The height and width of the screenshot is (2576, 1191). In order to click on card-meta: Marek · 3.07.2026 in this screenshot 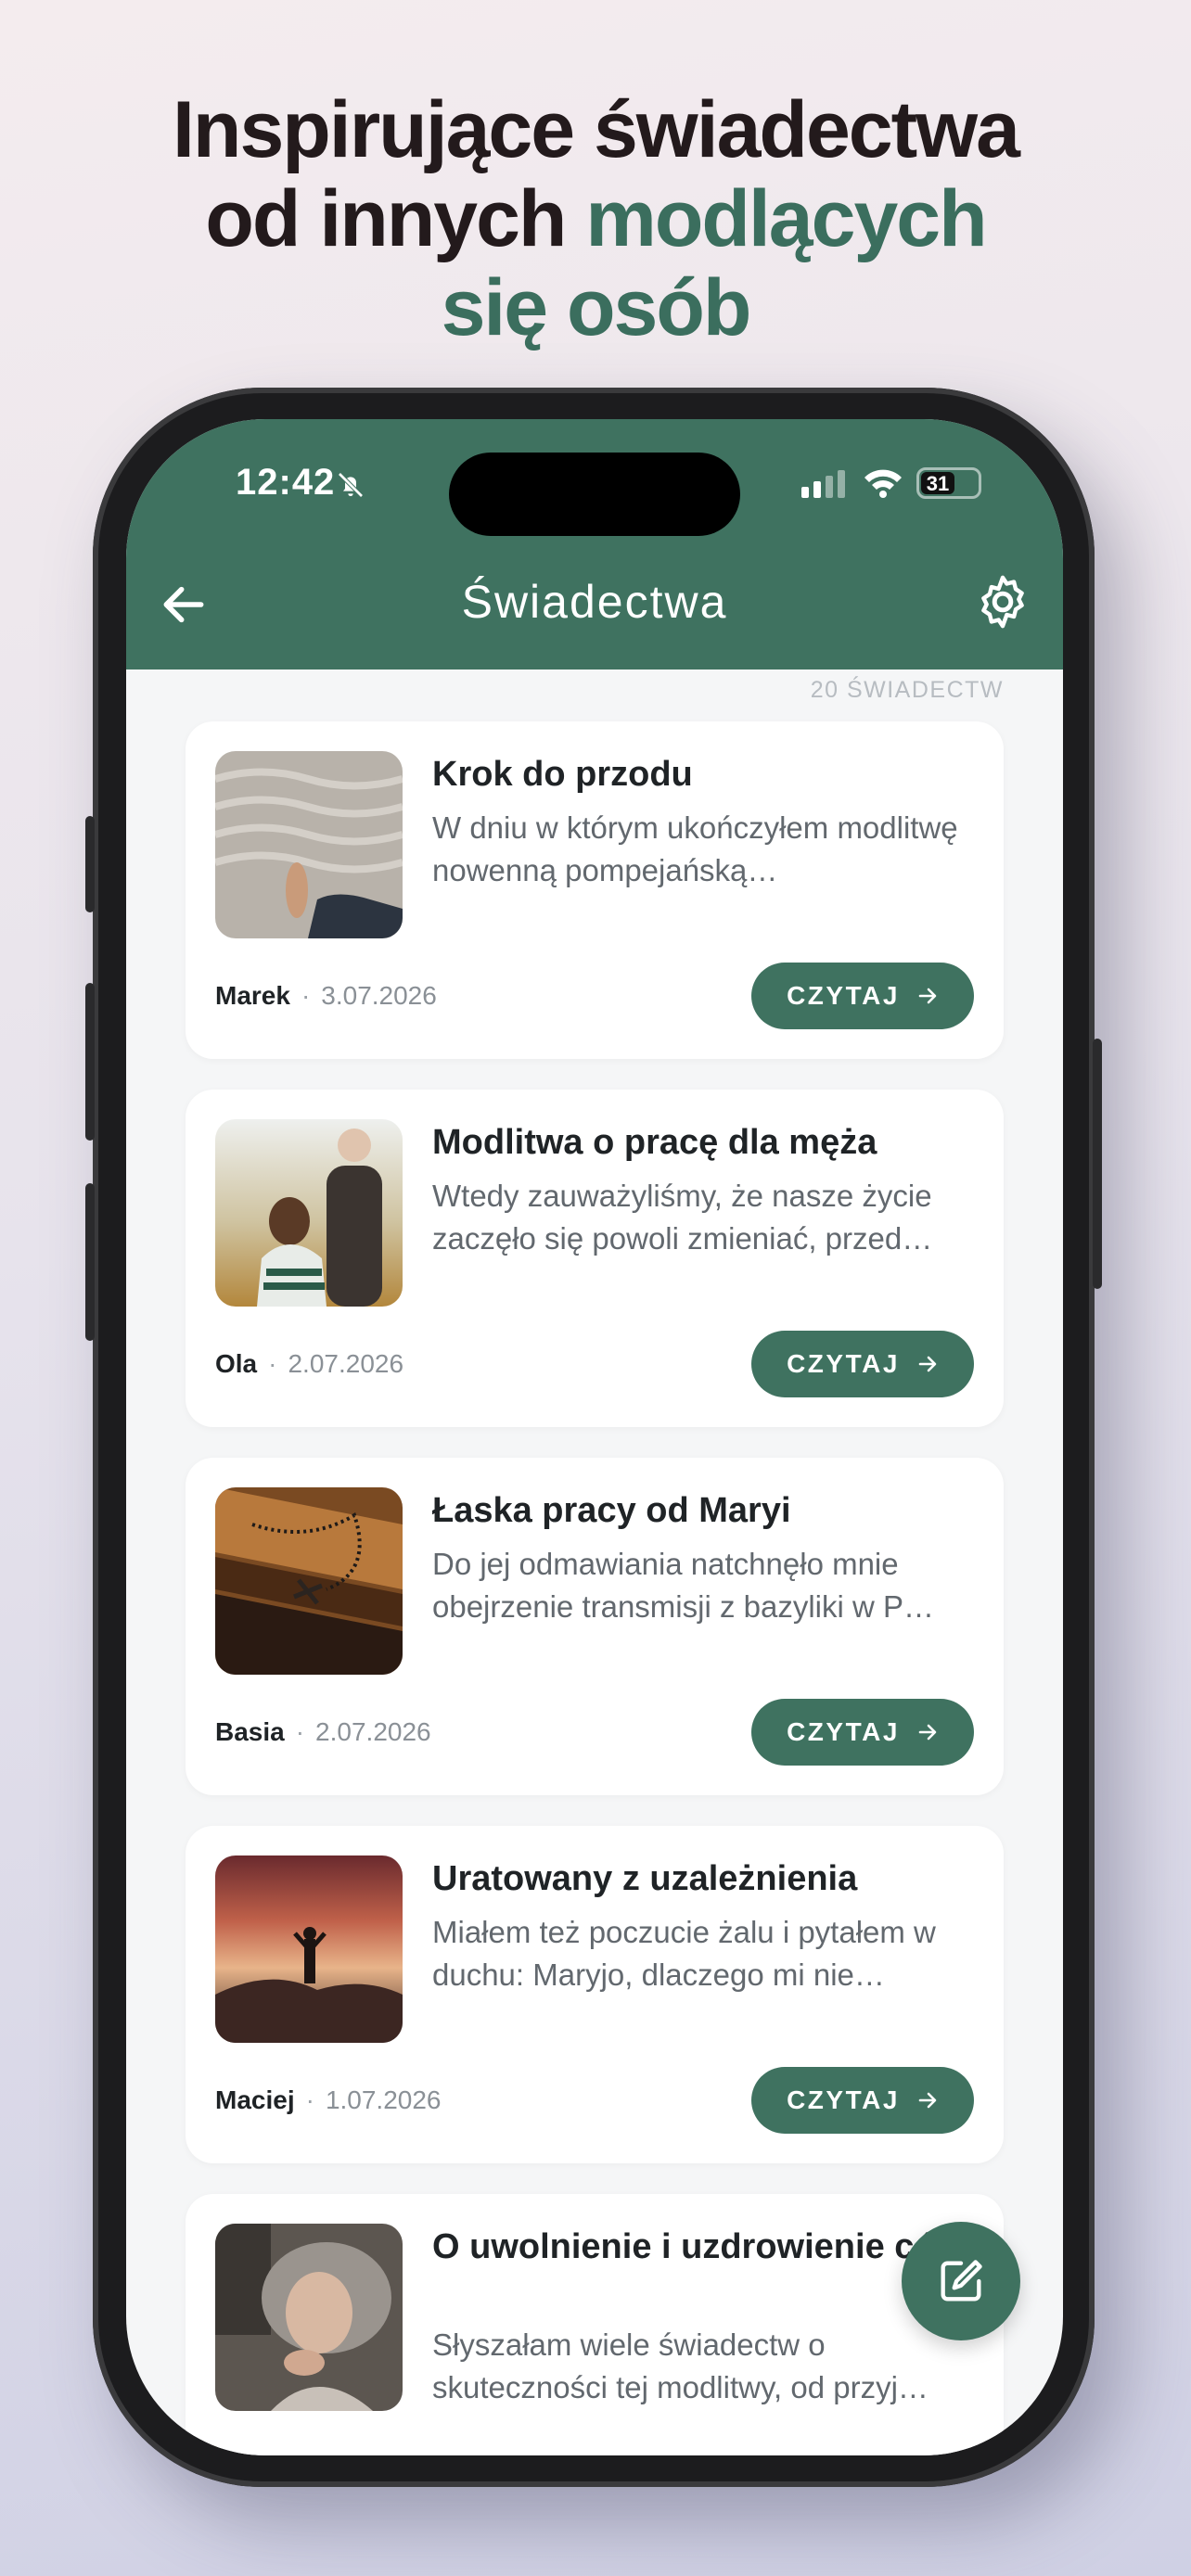, I will do `click(326, 996)`.